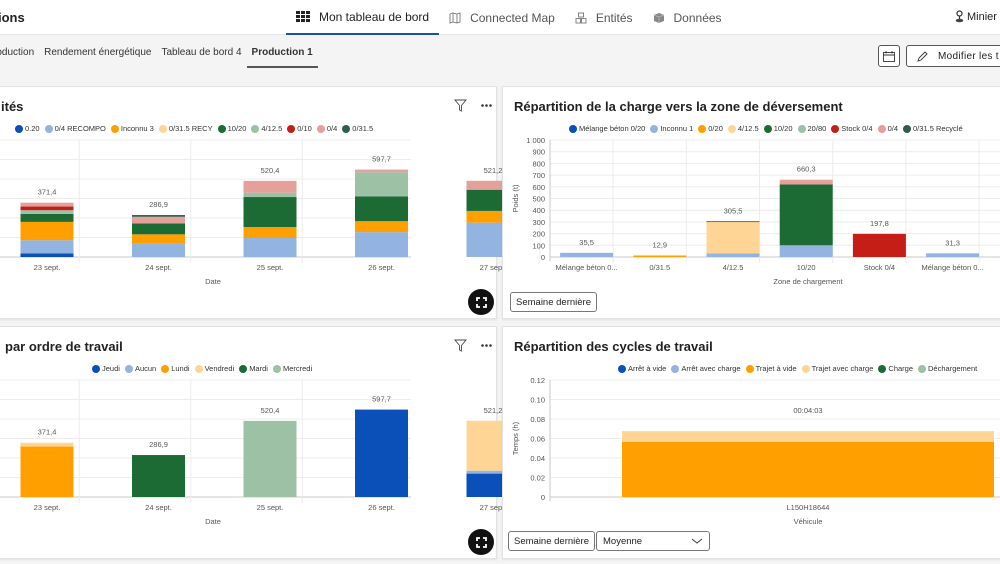 The height and width of the screenshot is (564, 1000). What do you see at coordinates (806, 267) in the screenshot?
I see `x-tick-label: 10/20` at bounding box center [806, 267].